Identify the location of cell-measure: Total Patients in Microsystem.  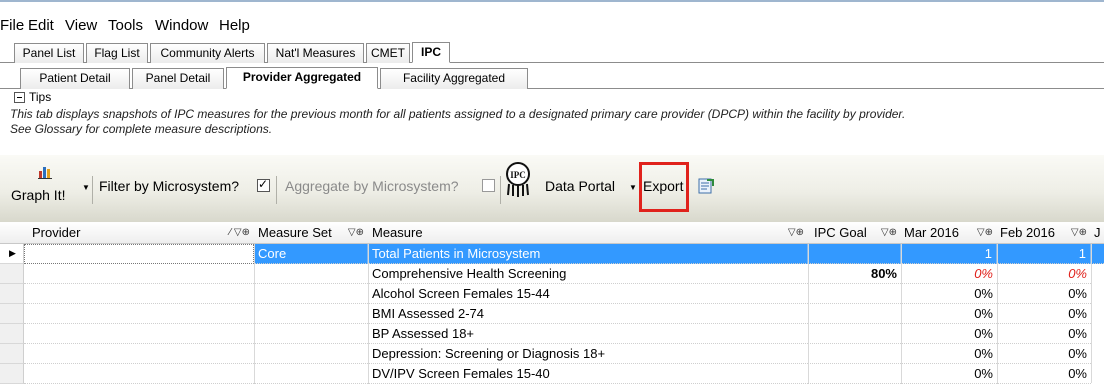
(588, 254).